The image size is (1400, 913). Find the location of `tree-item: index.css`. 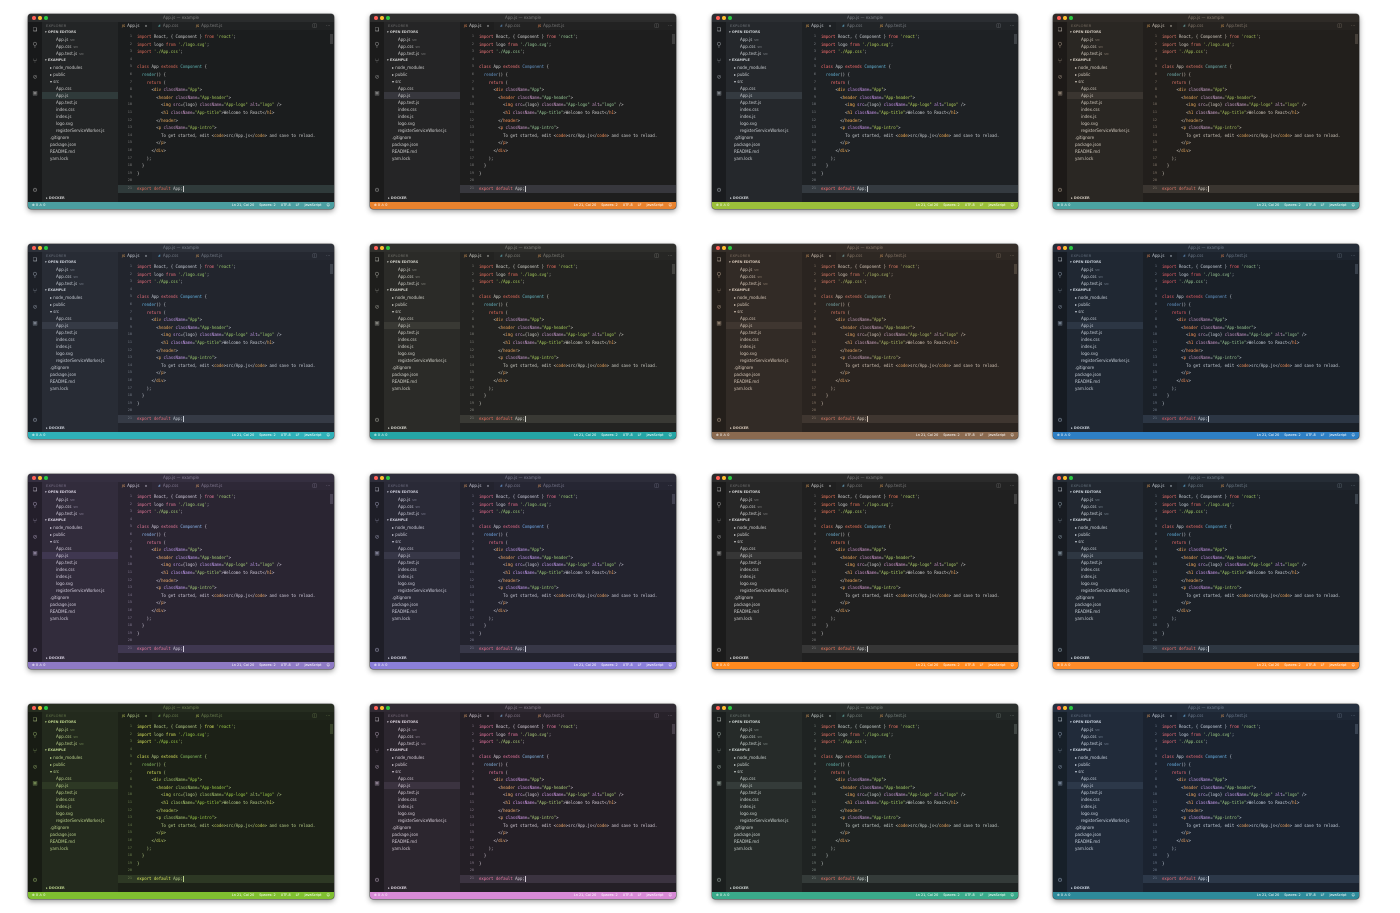

tree-item: index.css is located at coordinates (80, 799).